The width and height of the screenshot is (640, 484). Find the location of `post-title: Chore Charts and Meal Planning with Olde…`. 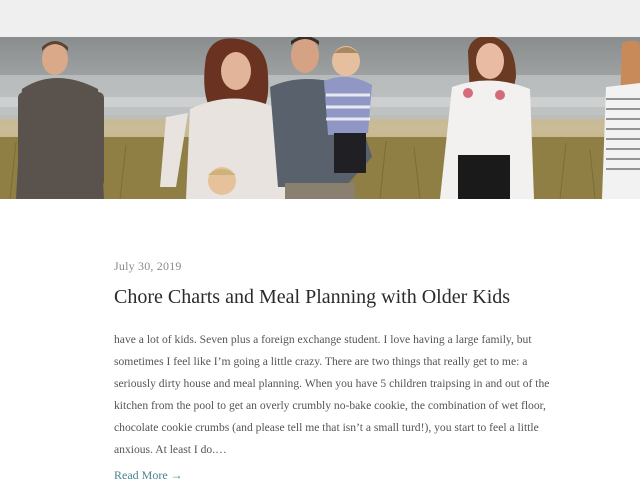

post-title: Chore Charts and Meal Planning with Olde… is located at coordinates (334, 297).